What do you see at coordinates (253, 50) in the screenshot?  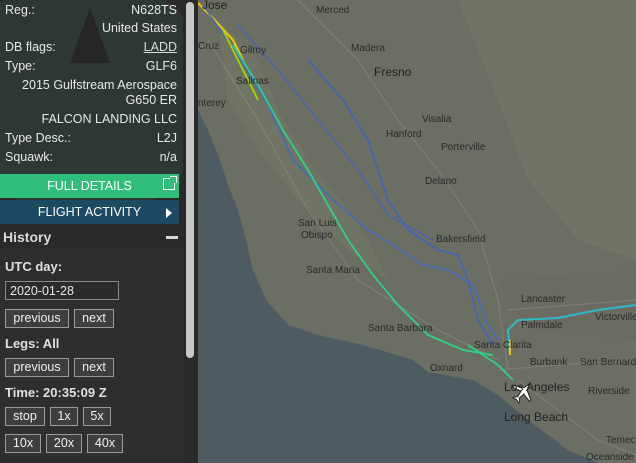 I see `city-gilroy: Gilroy` at bounding box center [253, 50].